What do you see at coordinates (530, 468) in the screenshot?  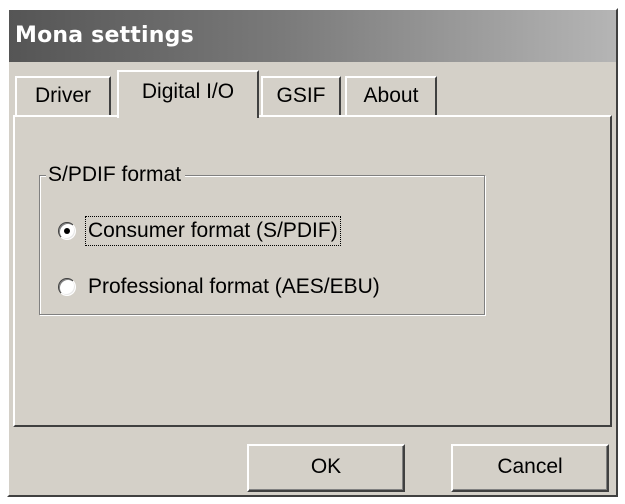 I see `cancel-button: Cancel` at bounding box center [530, 468].